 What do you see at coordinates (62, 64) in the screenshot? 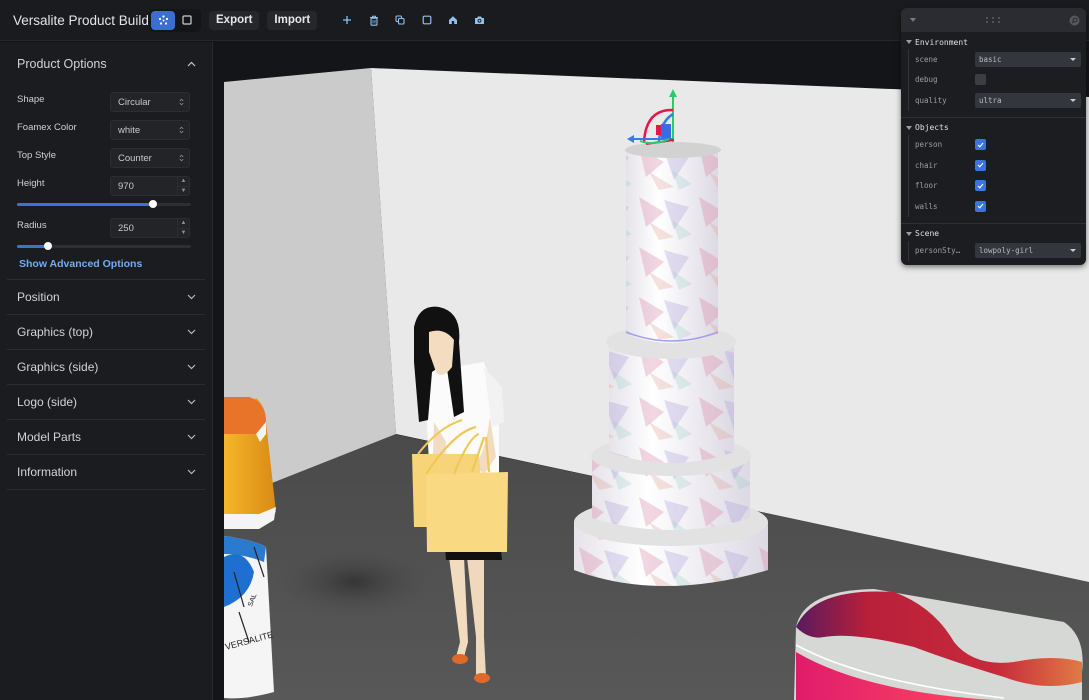
I see `product-options-title: Product Options` at bounding box center [62, 64].